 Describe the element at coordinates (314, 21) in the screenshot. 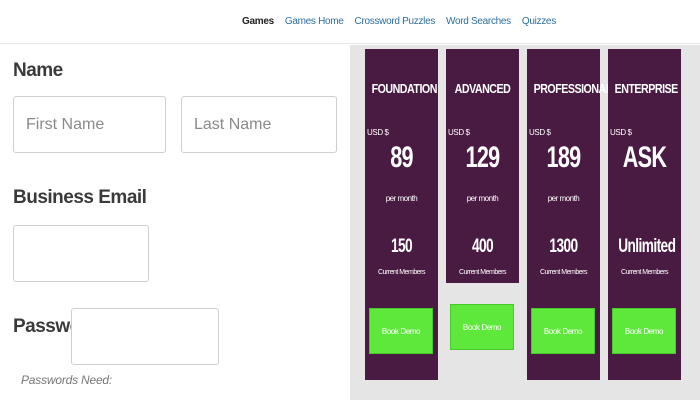

I see `nav-item-games-home: Games Home` at that location.